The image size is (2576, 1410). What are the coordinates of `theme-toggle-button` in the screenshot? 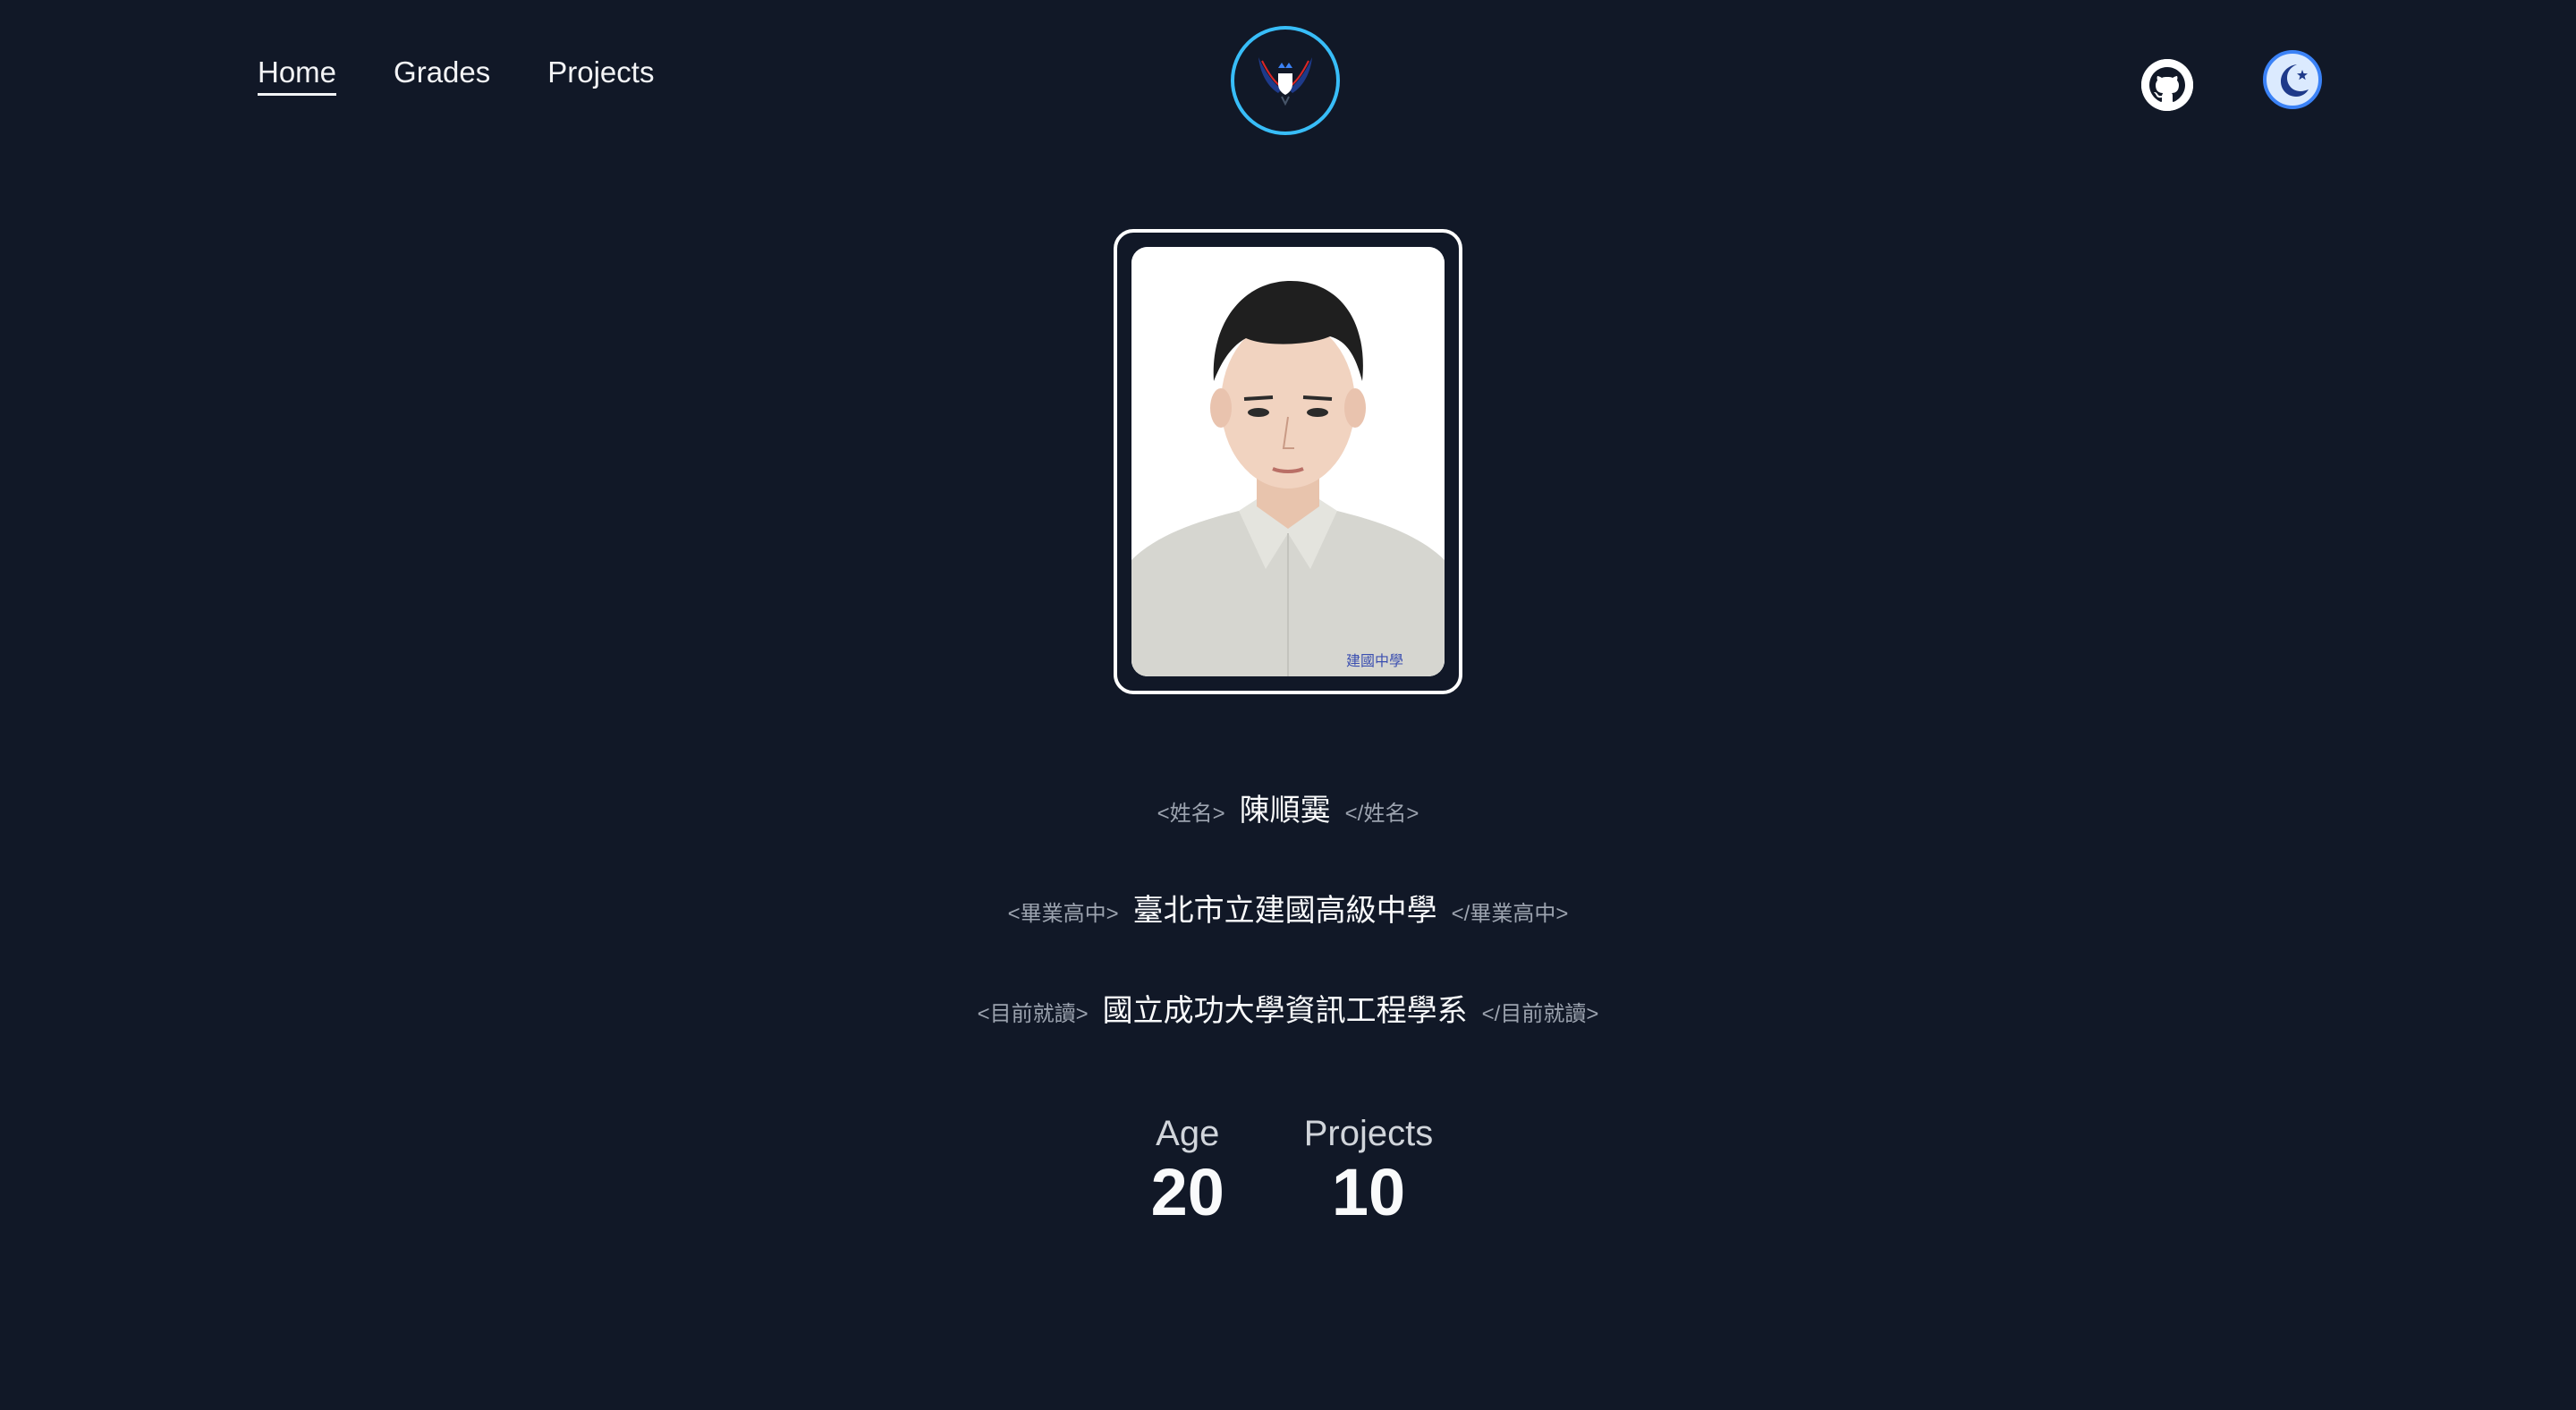 It's located at (2292, 80).